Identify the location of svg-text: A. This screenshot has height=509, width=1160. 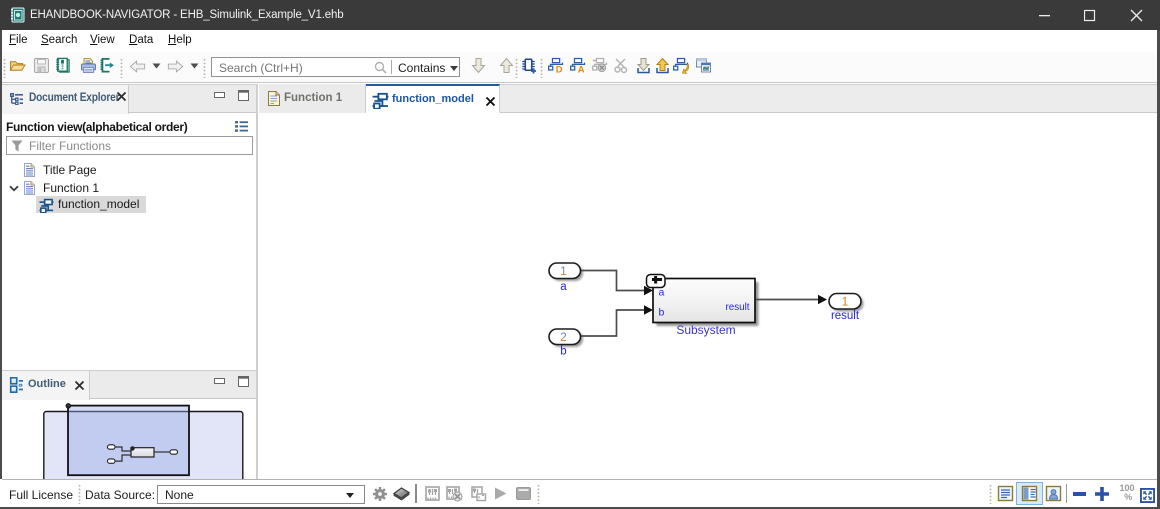
(581, 68).